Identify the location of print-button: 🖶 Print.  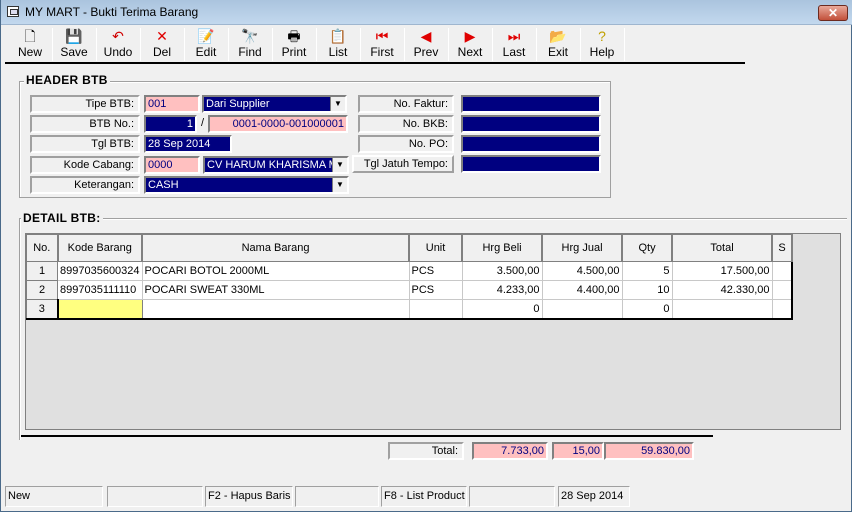
(294, 44).